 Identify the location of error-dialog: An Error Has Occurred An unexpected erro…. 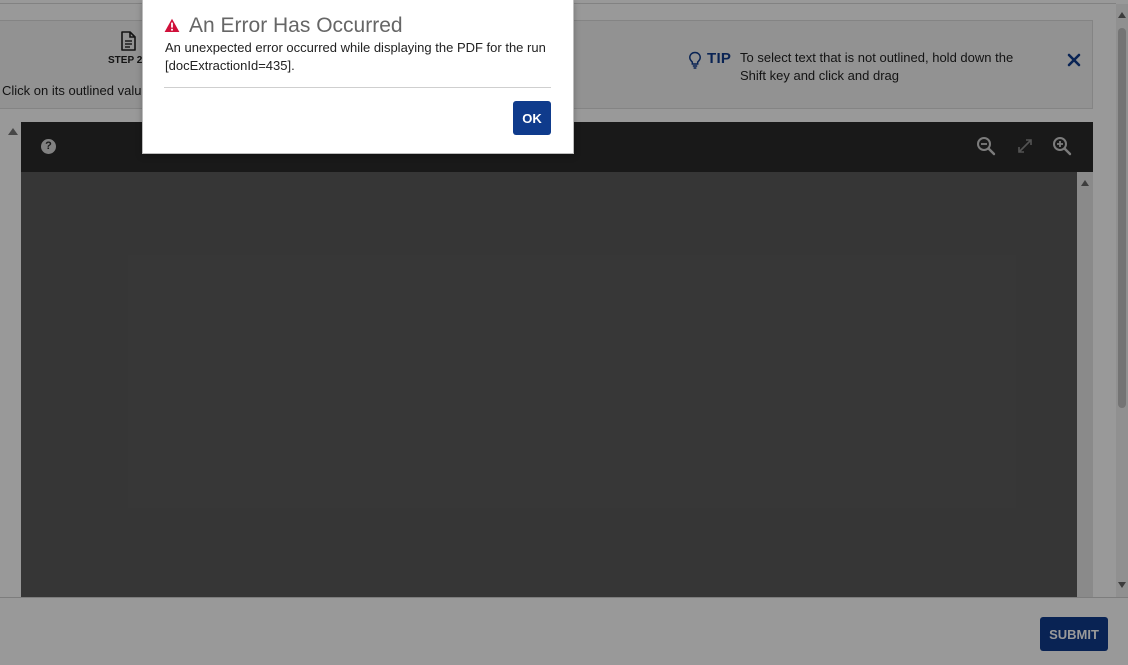
(358, 77).